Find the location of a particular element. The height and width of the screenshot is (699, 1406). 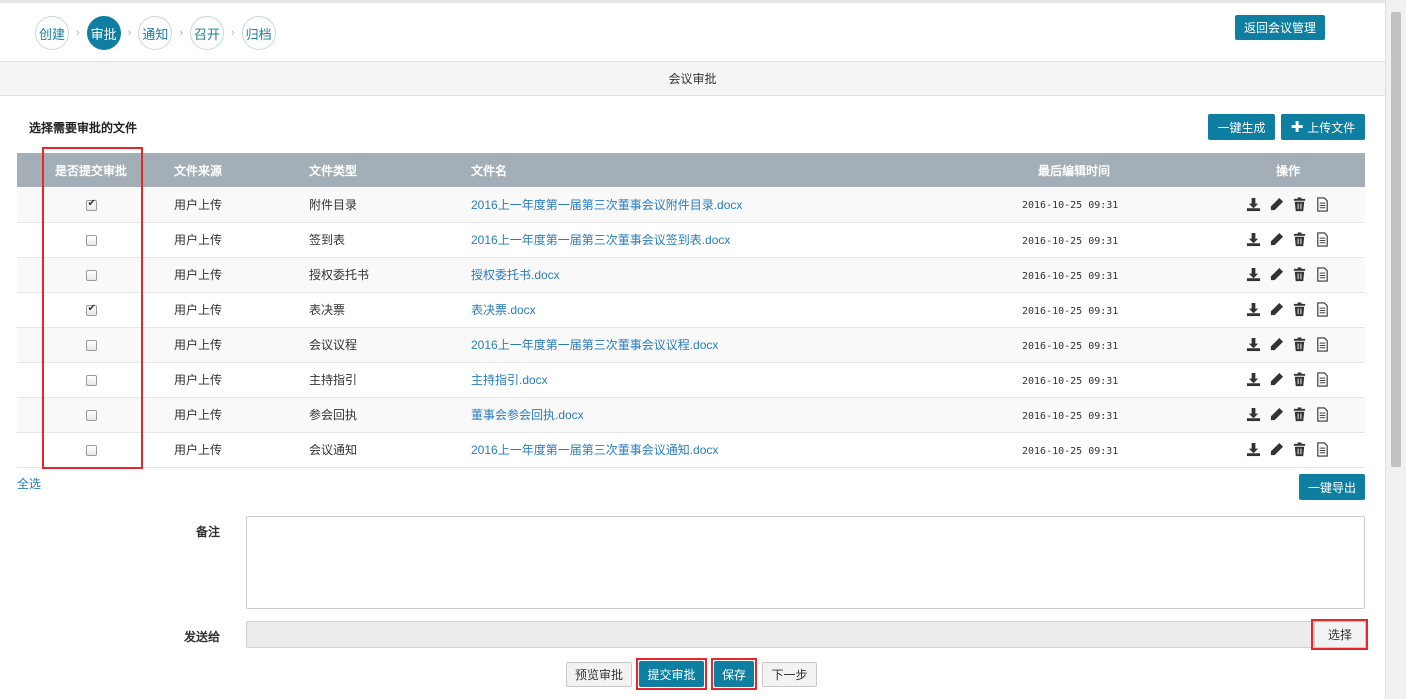

filename-link: 2016上一年度第一届第三次董事会议通知.docx is located at coordinates (594, 450).